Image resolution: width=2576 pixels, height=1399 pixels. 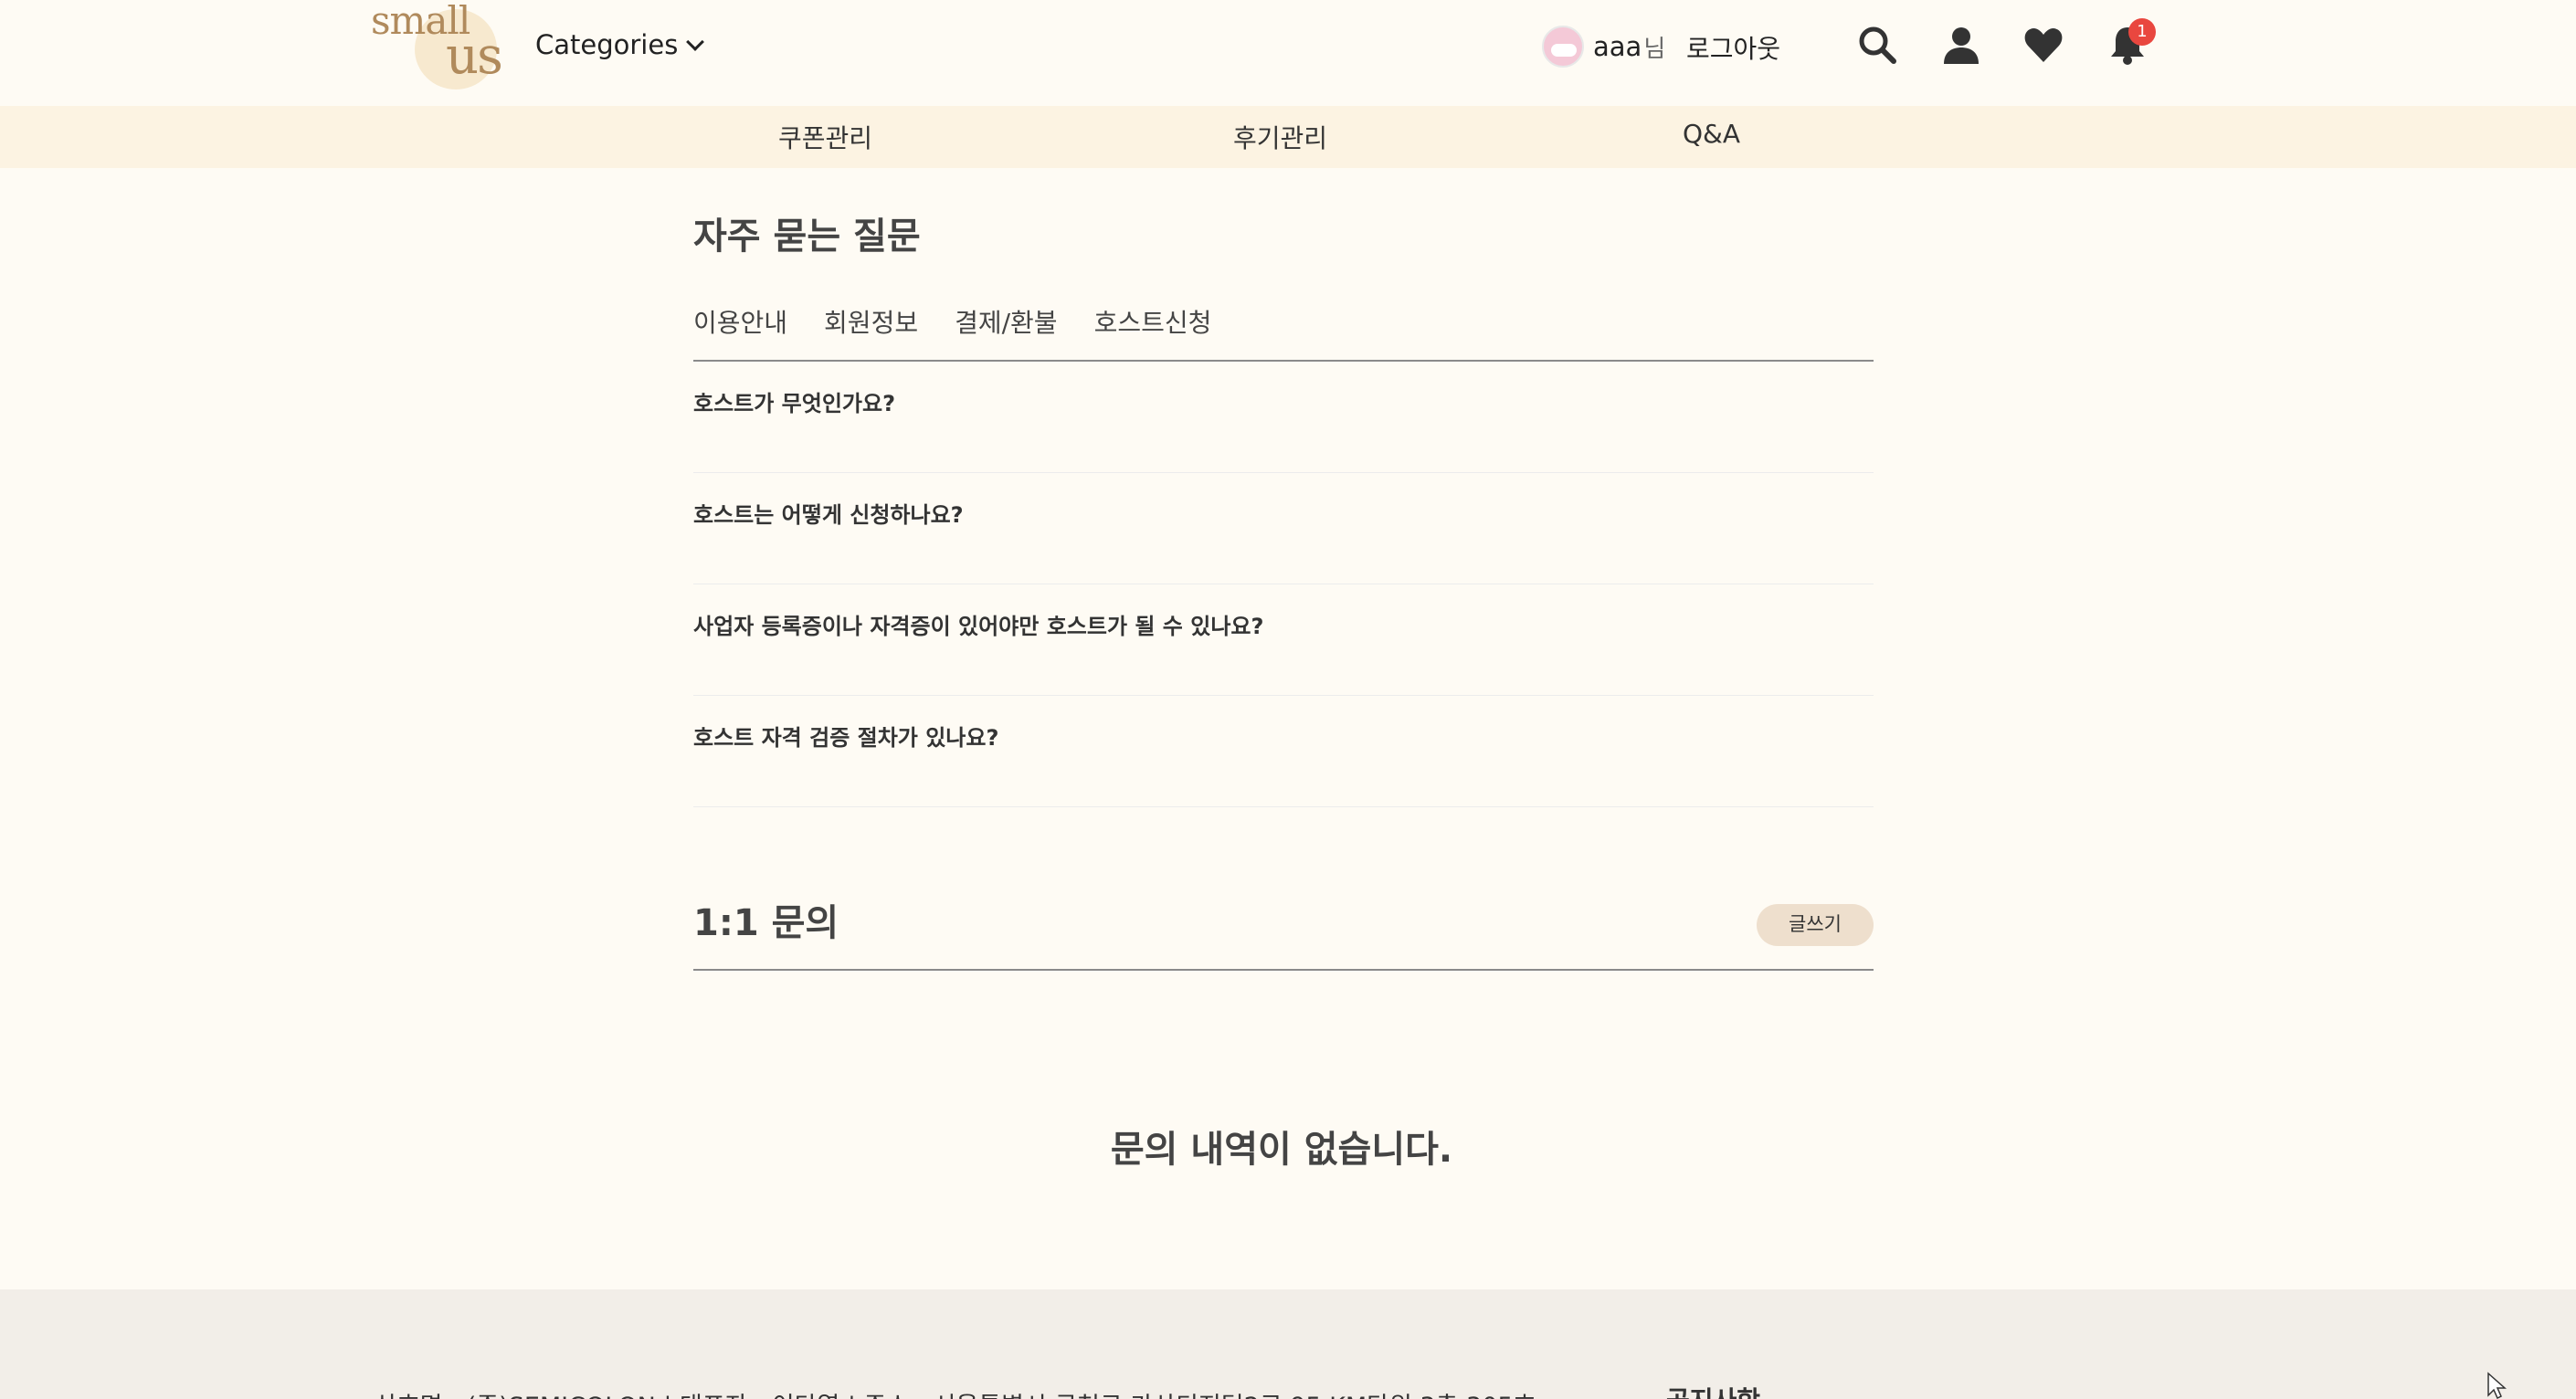 I want to click on tab-host-apply: 호스트신청, so click(x=1153, y=321).